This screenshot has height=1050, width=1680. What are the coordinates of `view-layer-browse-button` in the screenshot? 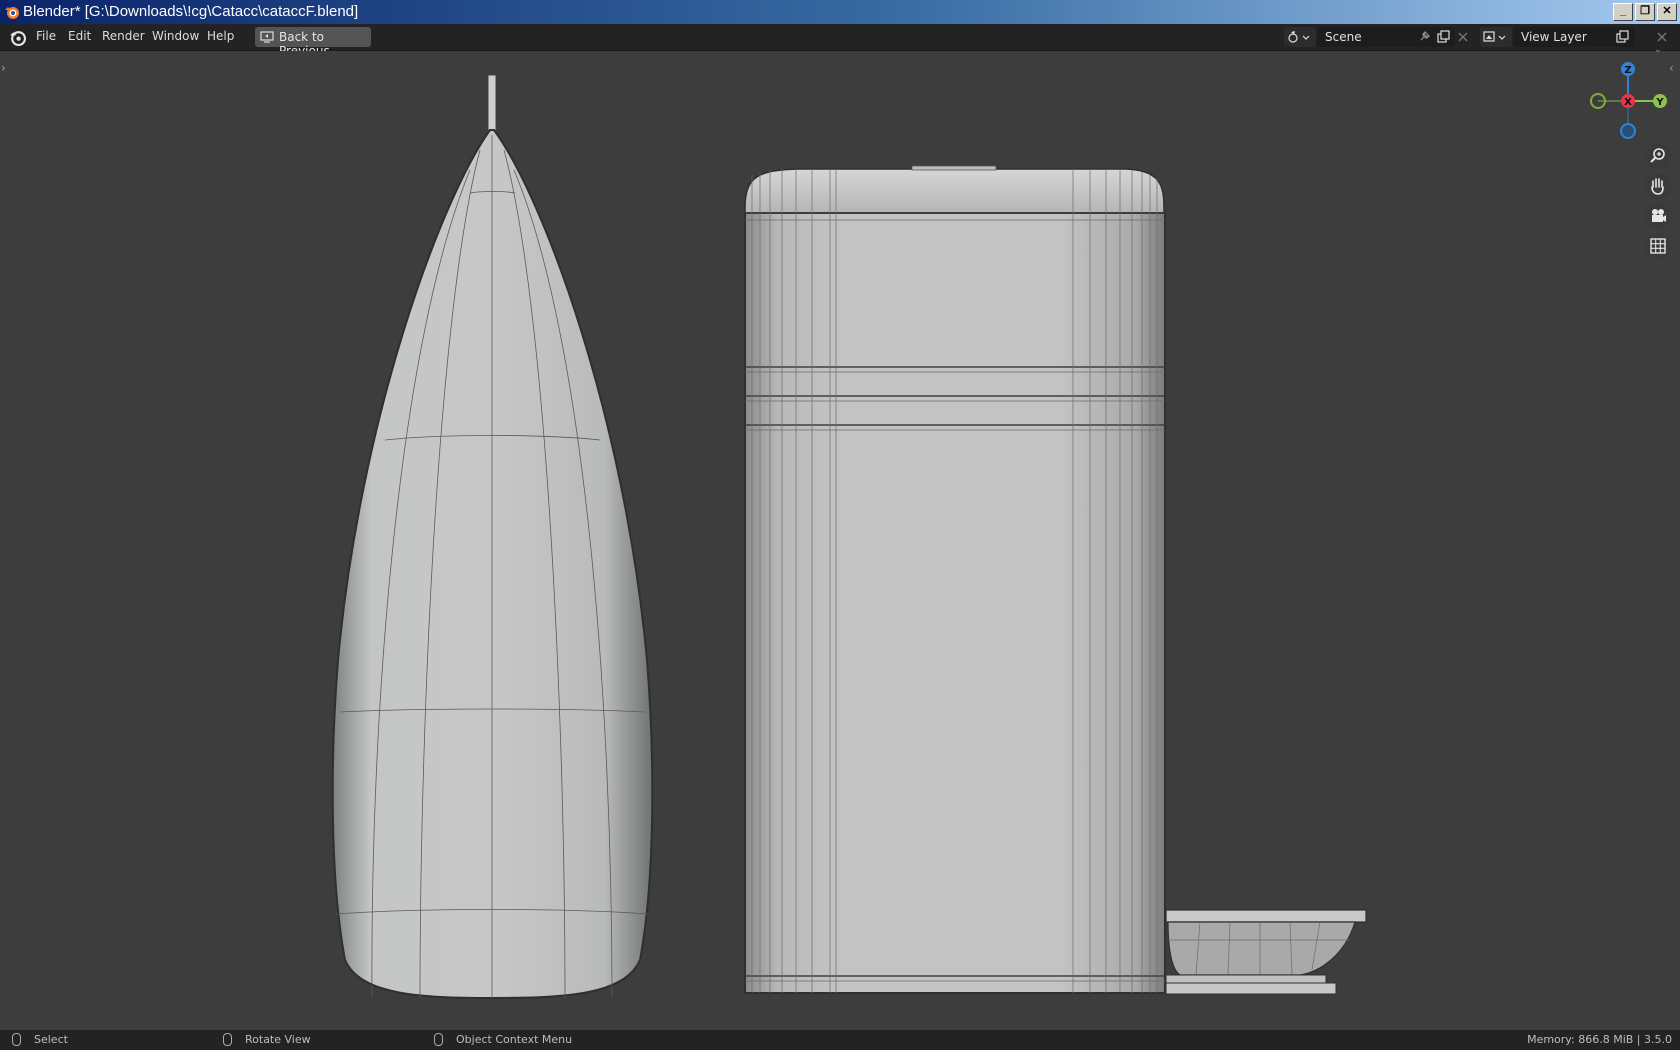 It's located at (1496, 37).